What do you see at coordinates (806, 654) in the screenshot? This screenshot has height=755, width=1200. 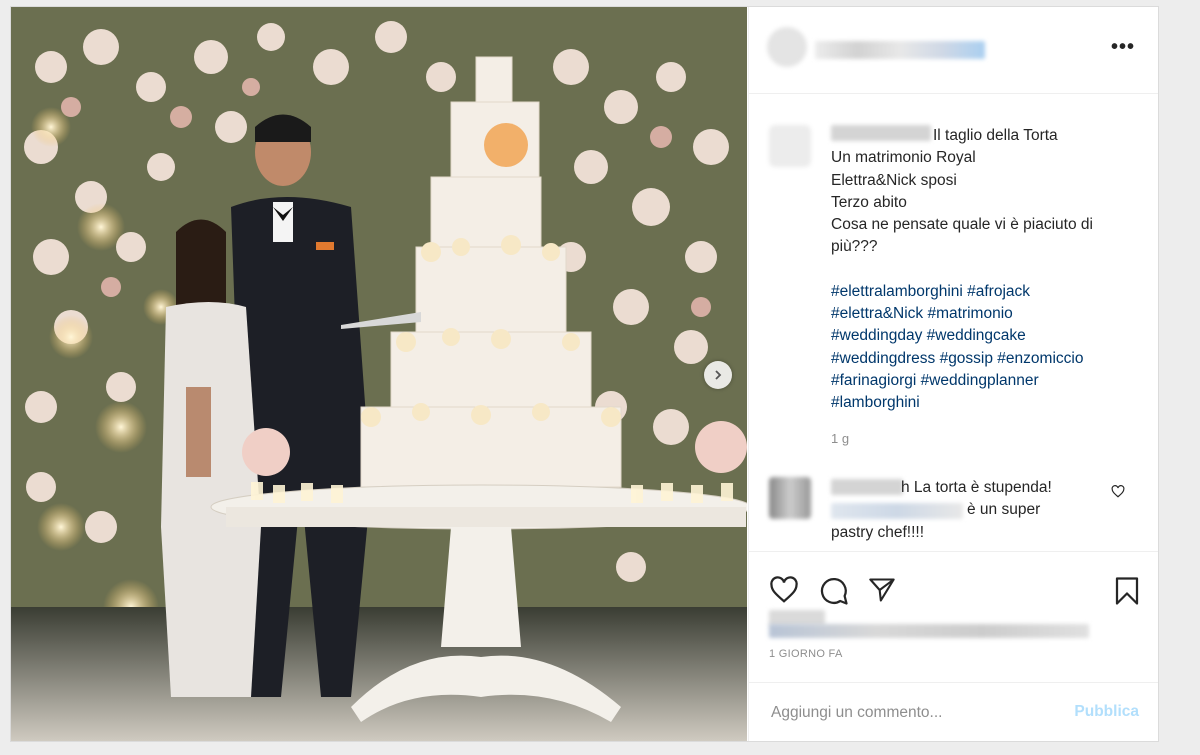 I see `post-timestamp: 1 GIORNO FA` at bounding box center [806, 654].